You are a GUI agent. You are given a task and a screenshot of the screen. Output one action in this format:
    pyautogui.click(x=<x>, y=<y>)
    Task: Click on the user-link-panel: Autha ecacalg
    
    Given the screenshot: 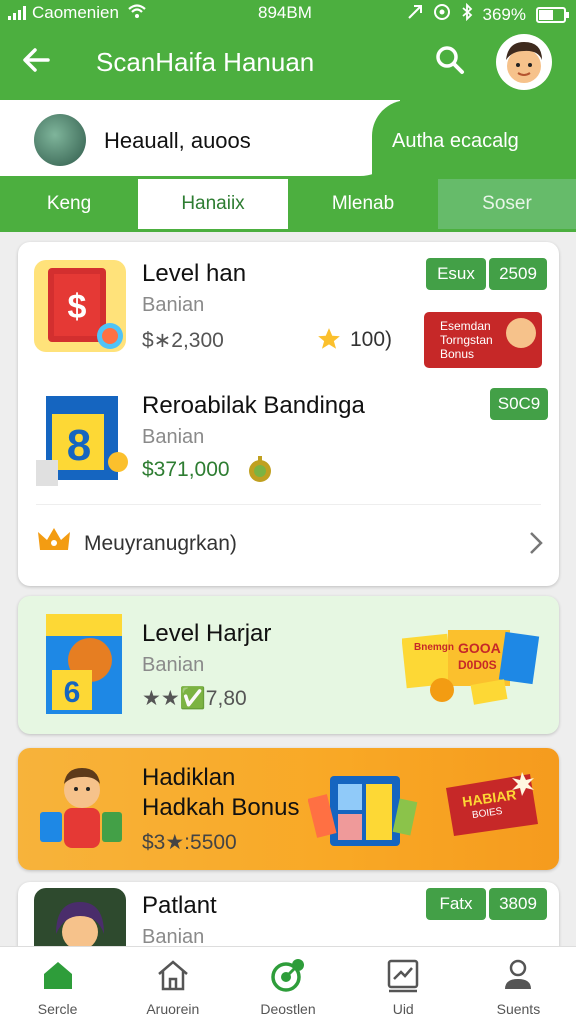 What is the action you would take?
    pyautogui.click(x=474, y=138)
    